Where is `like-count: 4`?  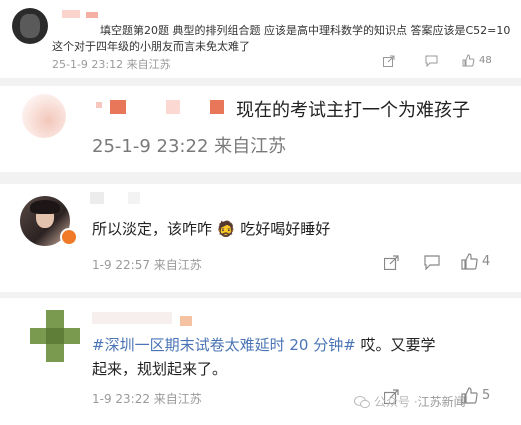
like-count: 4 is located at coordinates (486, 261).